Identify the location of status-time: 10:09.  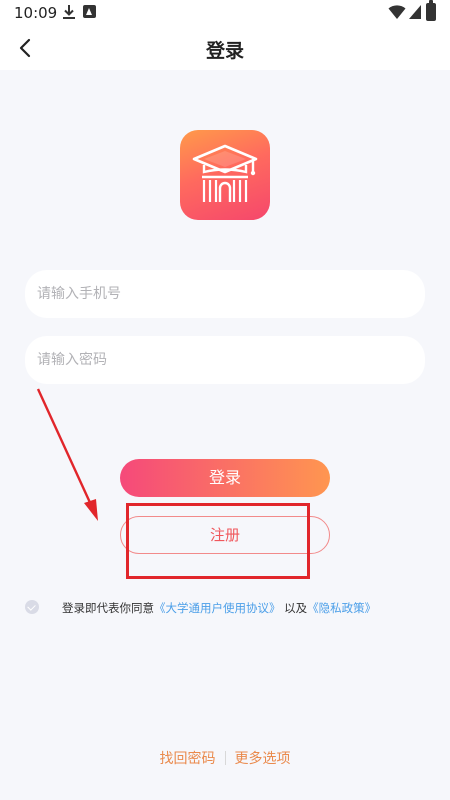
(36, 13).